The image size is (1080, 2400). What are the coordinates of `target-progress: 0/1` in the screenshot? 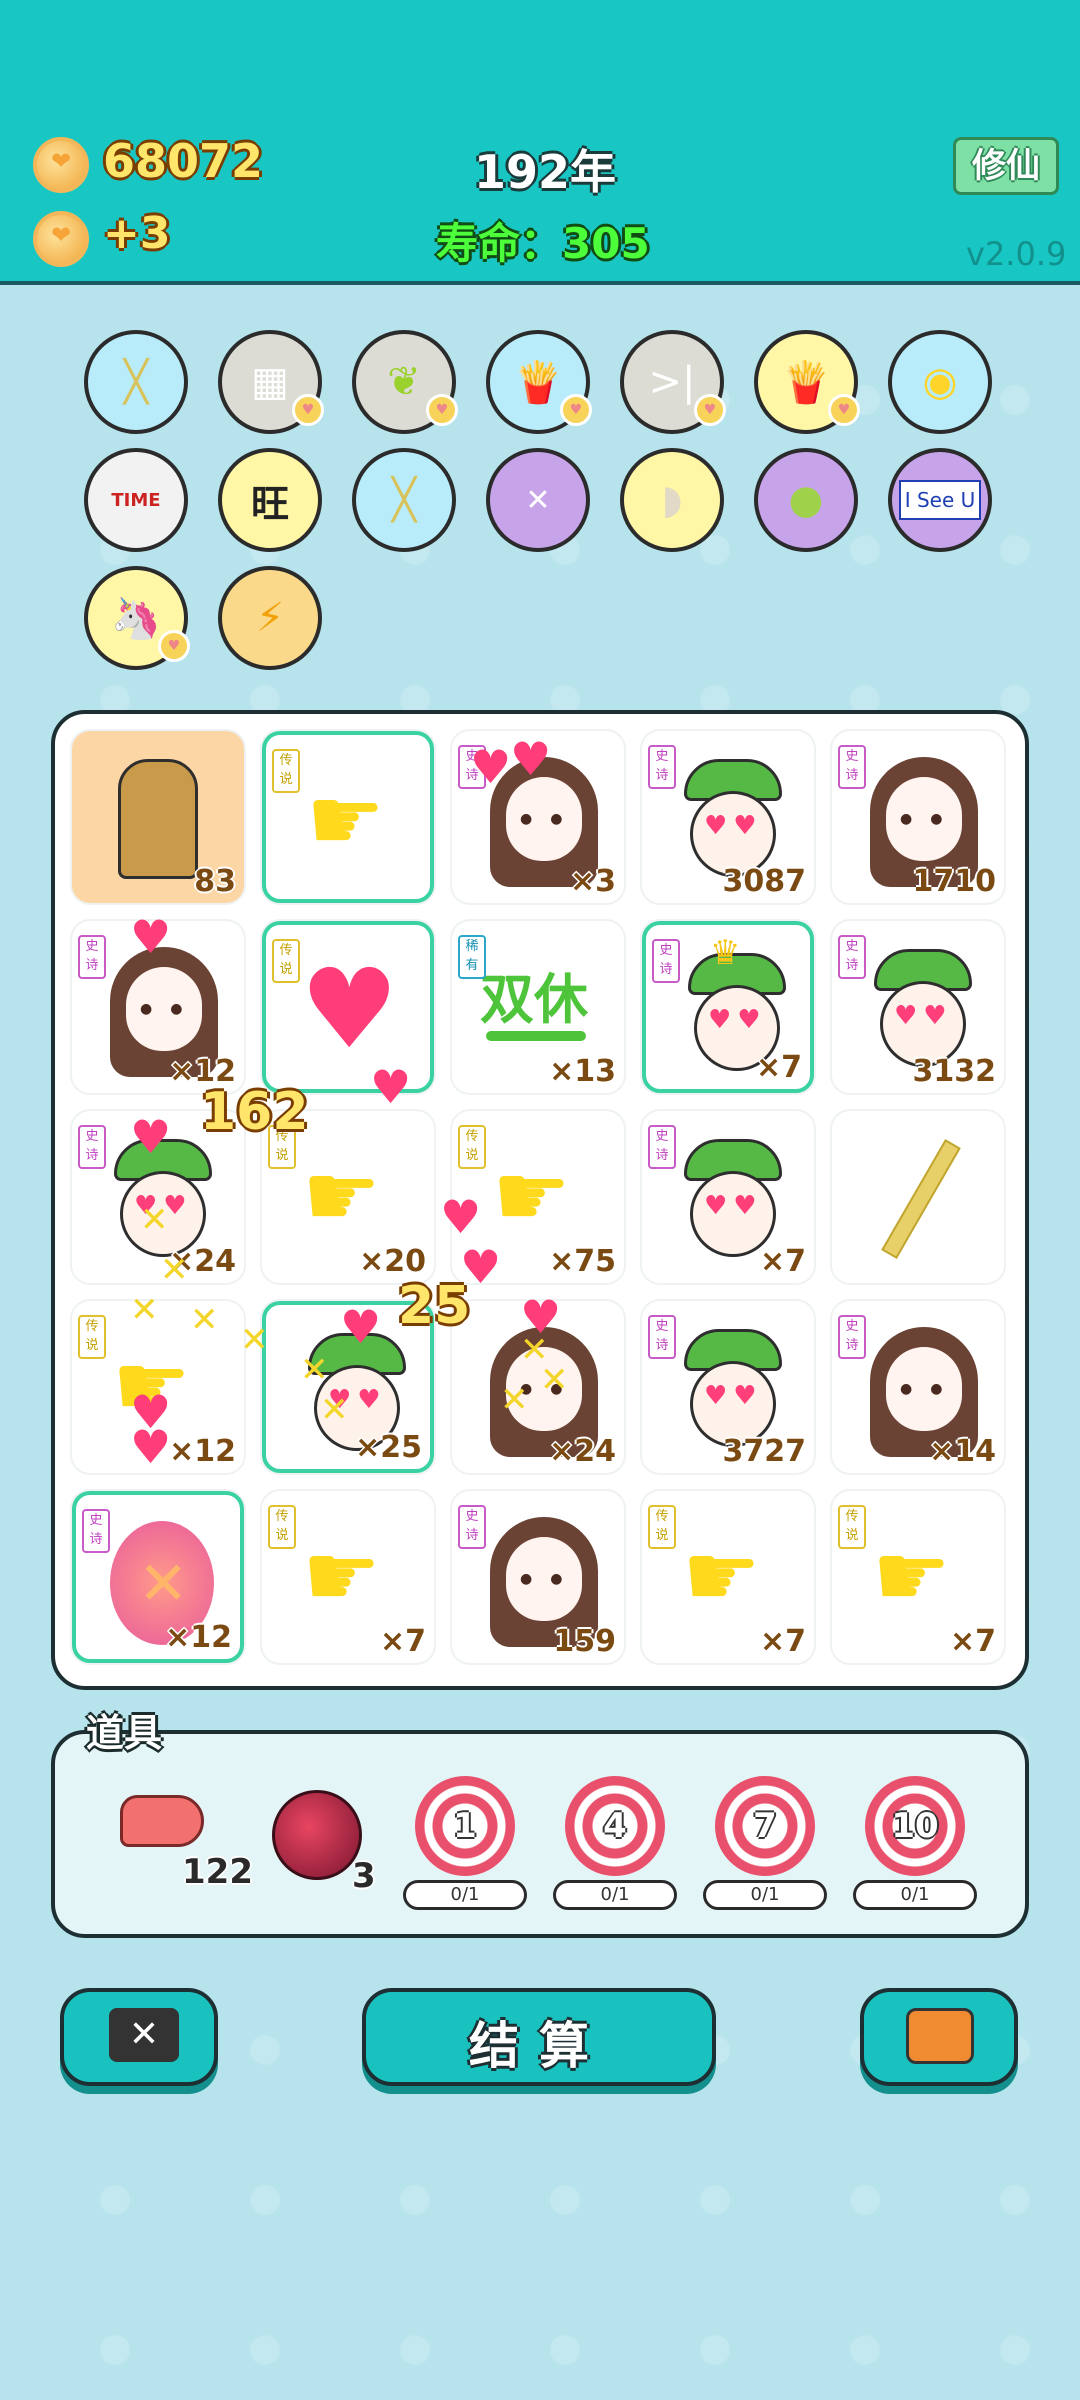 It's located at (615, 1895).